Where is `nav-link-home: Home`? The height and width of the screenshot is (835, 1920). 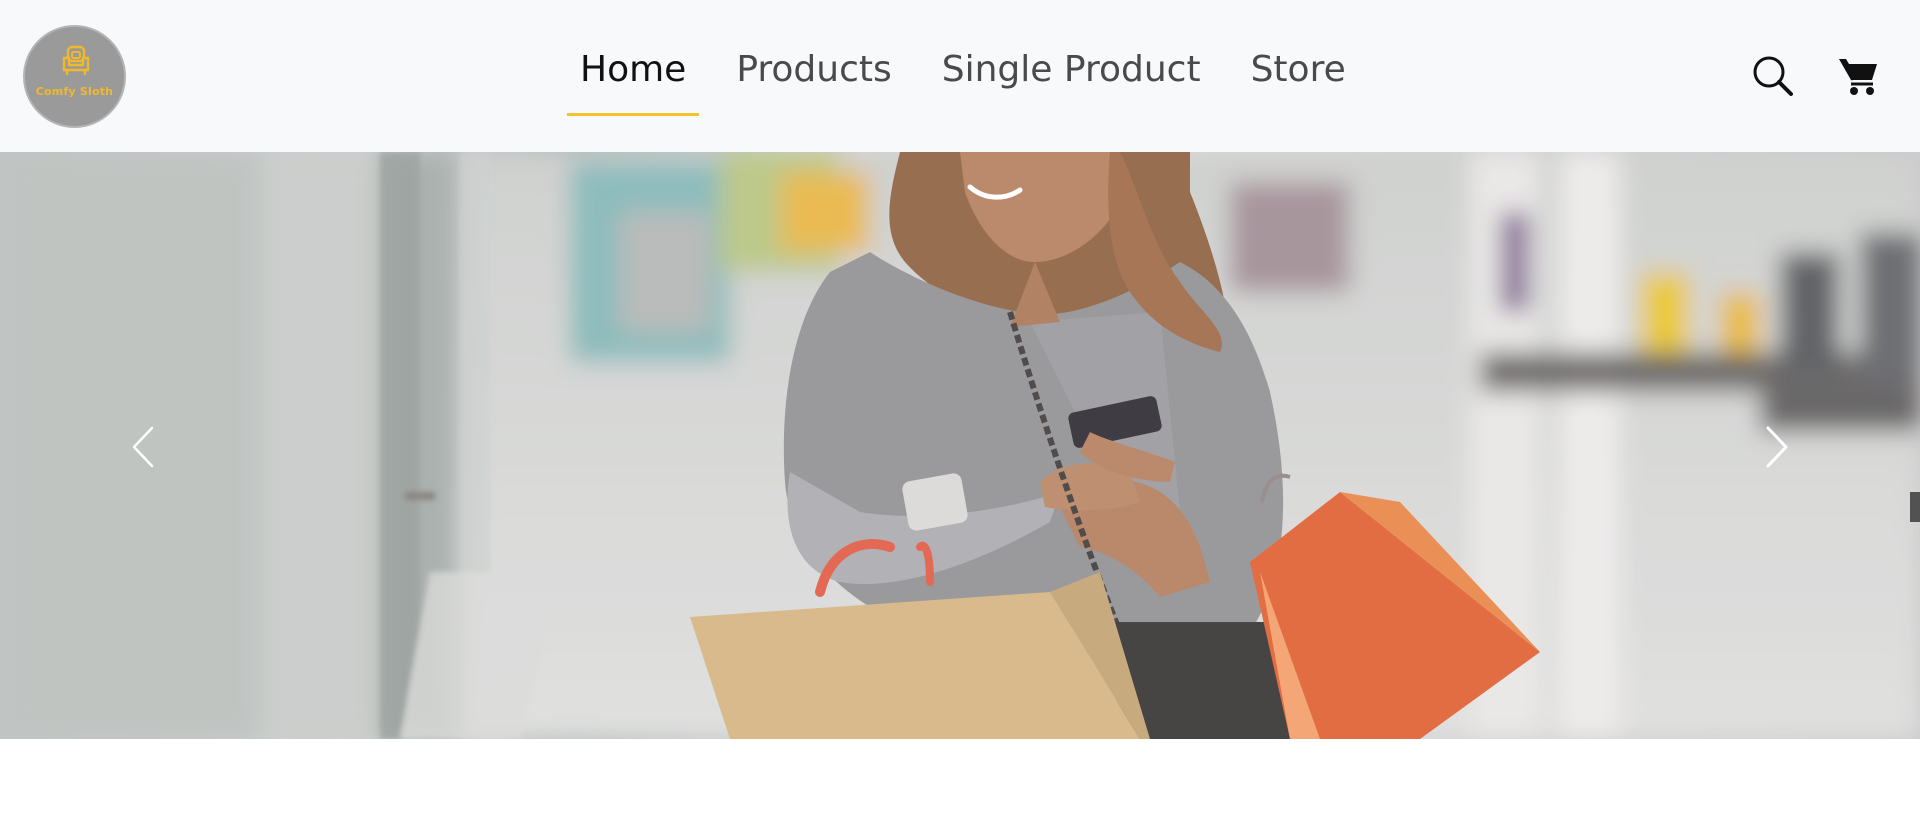
nav-link-home: Home is located at coordinates (633, 80).